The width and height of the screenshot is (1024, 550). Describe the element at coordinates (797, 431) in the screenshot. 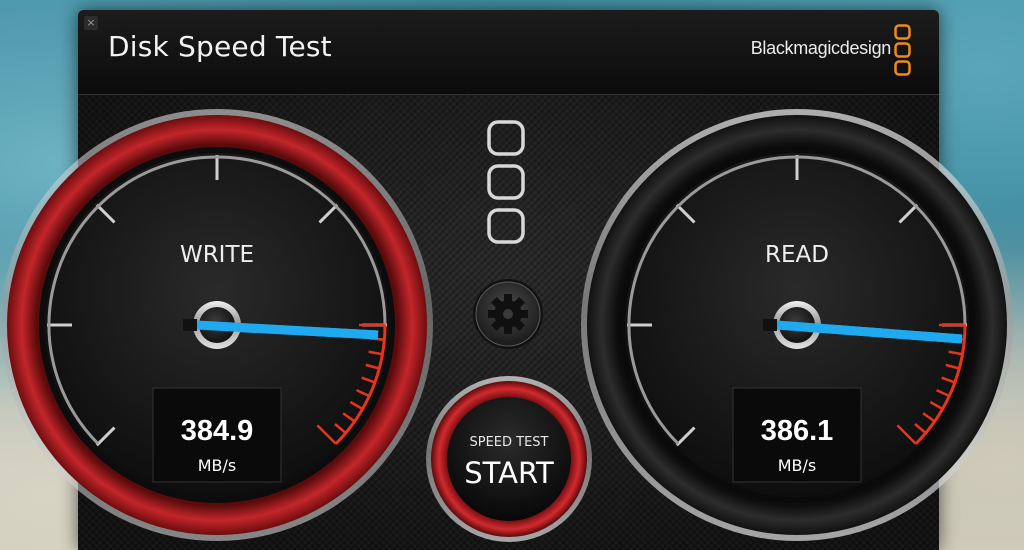

I see `read-speed-value: 386.1` at that location.